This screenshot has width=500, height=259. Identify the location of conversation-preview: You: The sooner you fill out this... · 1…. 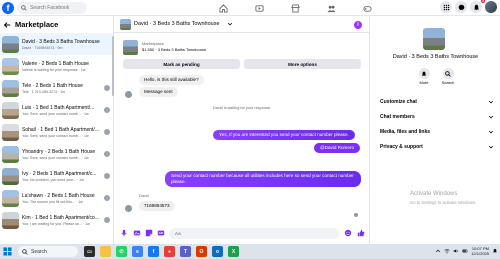
(52, 201).